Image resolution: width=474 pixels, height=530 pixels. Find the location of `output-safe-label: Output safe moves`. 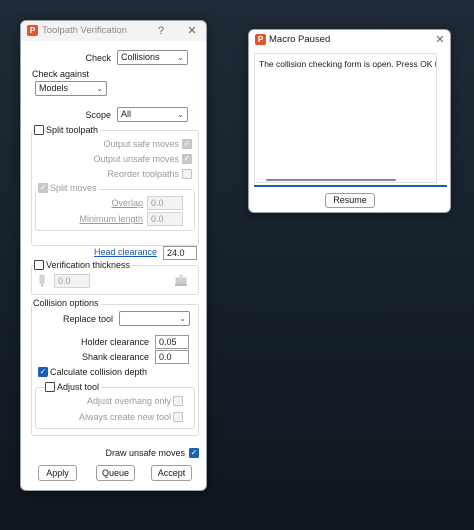

output-safe-label: Output safe moves is located at coordinates (141, 144).